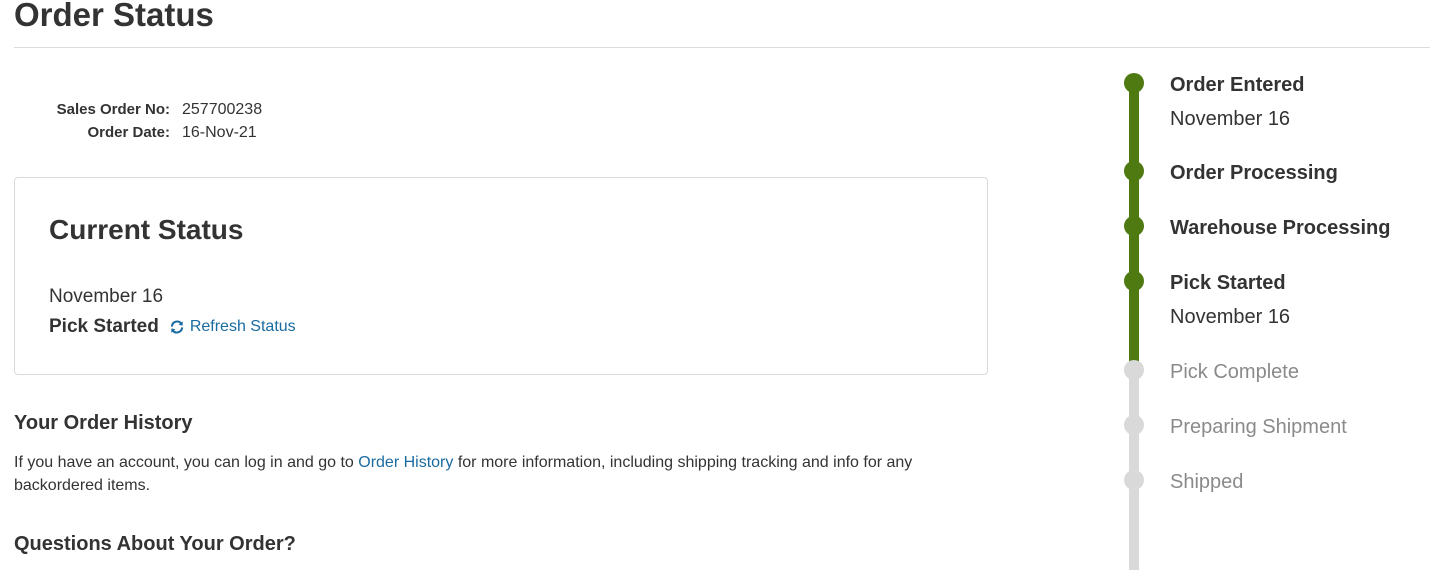 This screenshot has height=570, width=1430. I want to click on current-status-line: Pick Started Refresh Status, so click(172, 327).